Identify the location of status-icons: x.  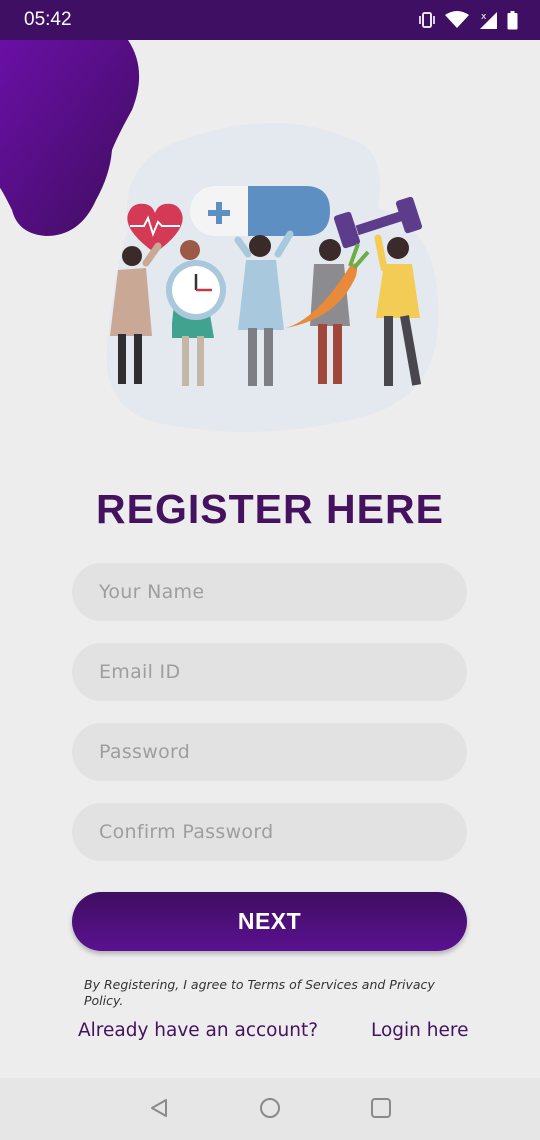
(468, 20).